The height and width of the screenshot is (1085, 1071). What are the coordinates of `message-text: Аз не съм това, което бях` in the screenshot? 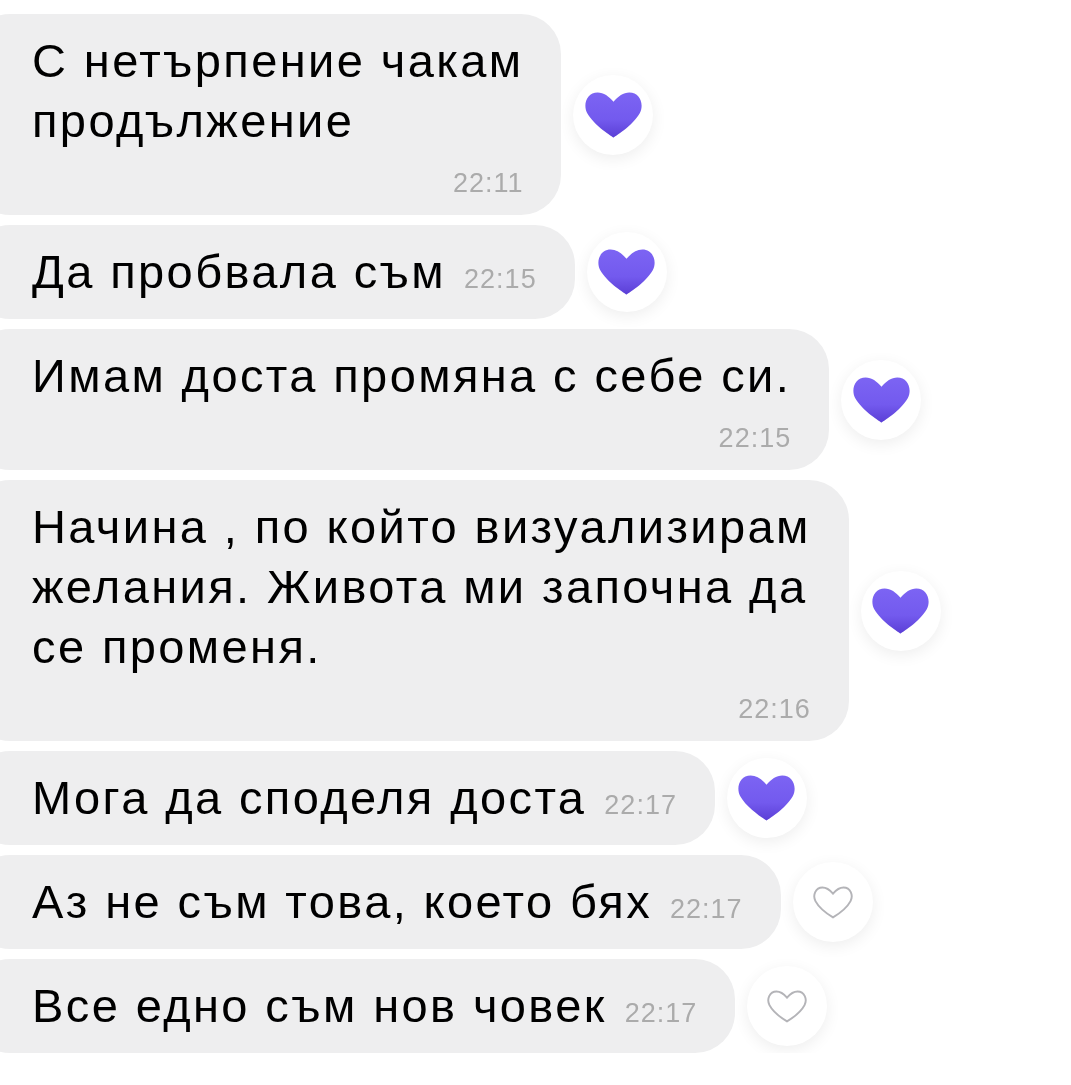 It's located at (342, 902).